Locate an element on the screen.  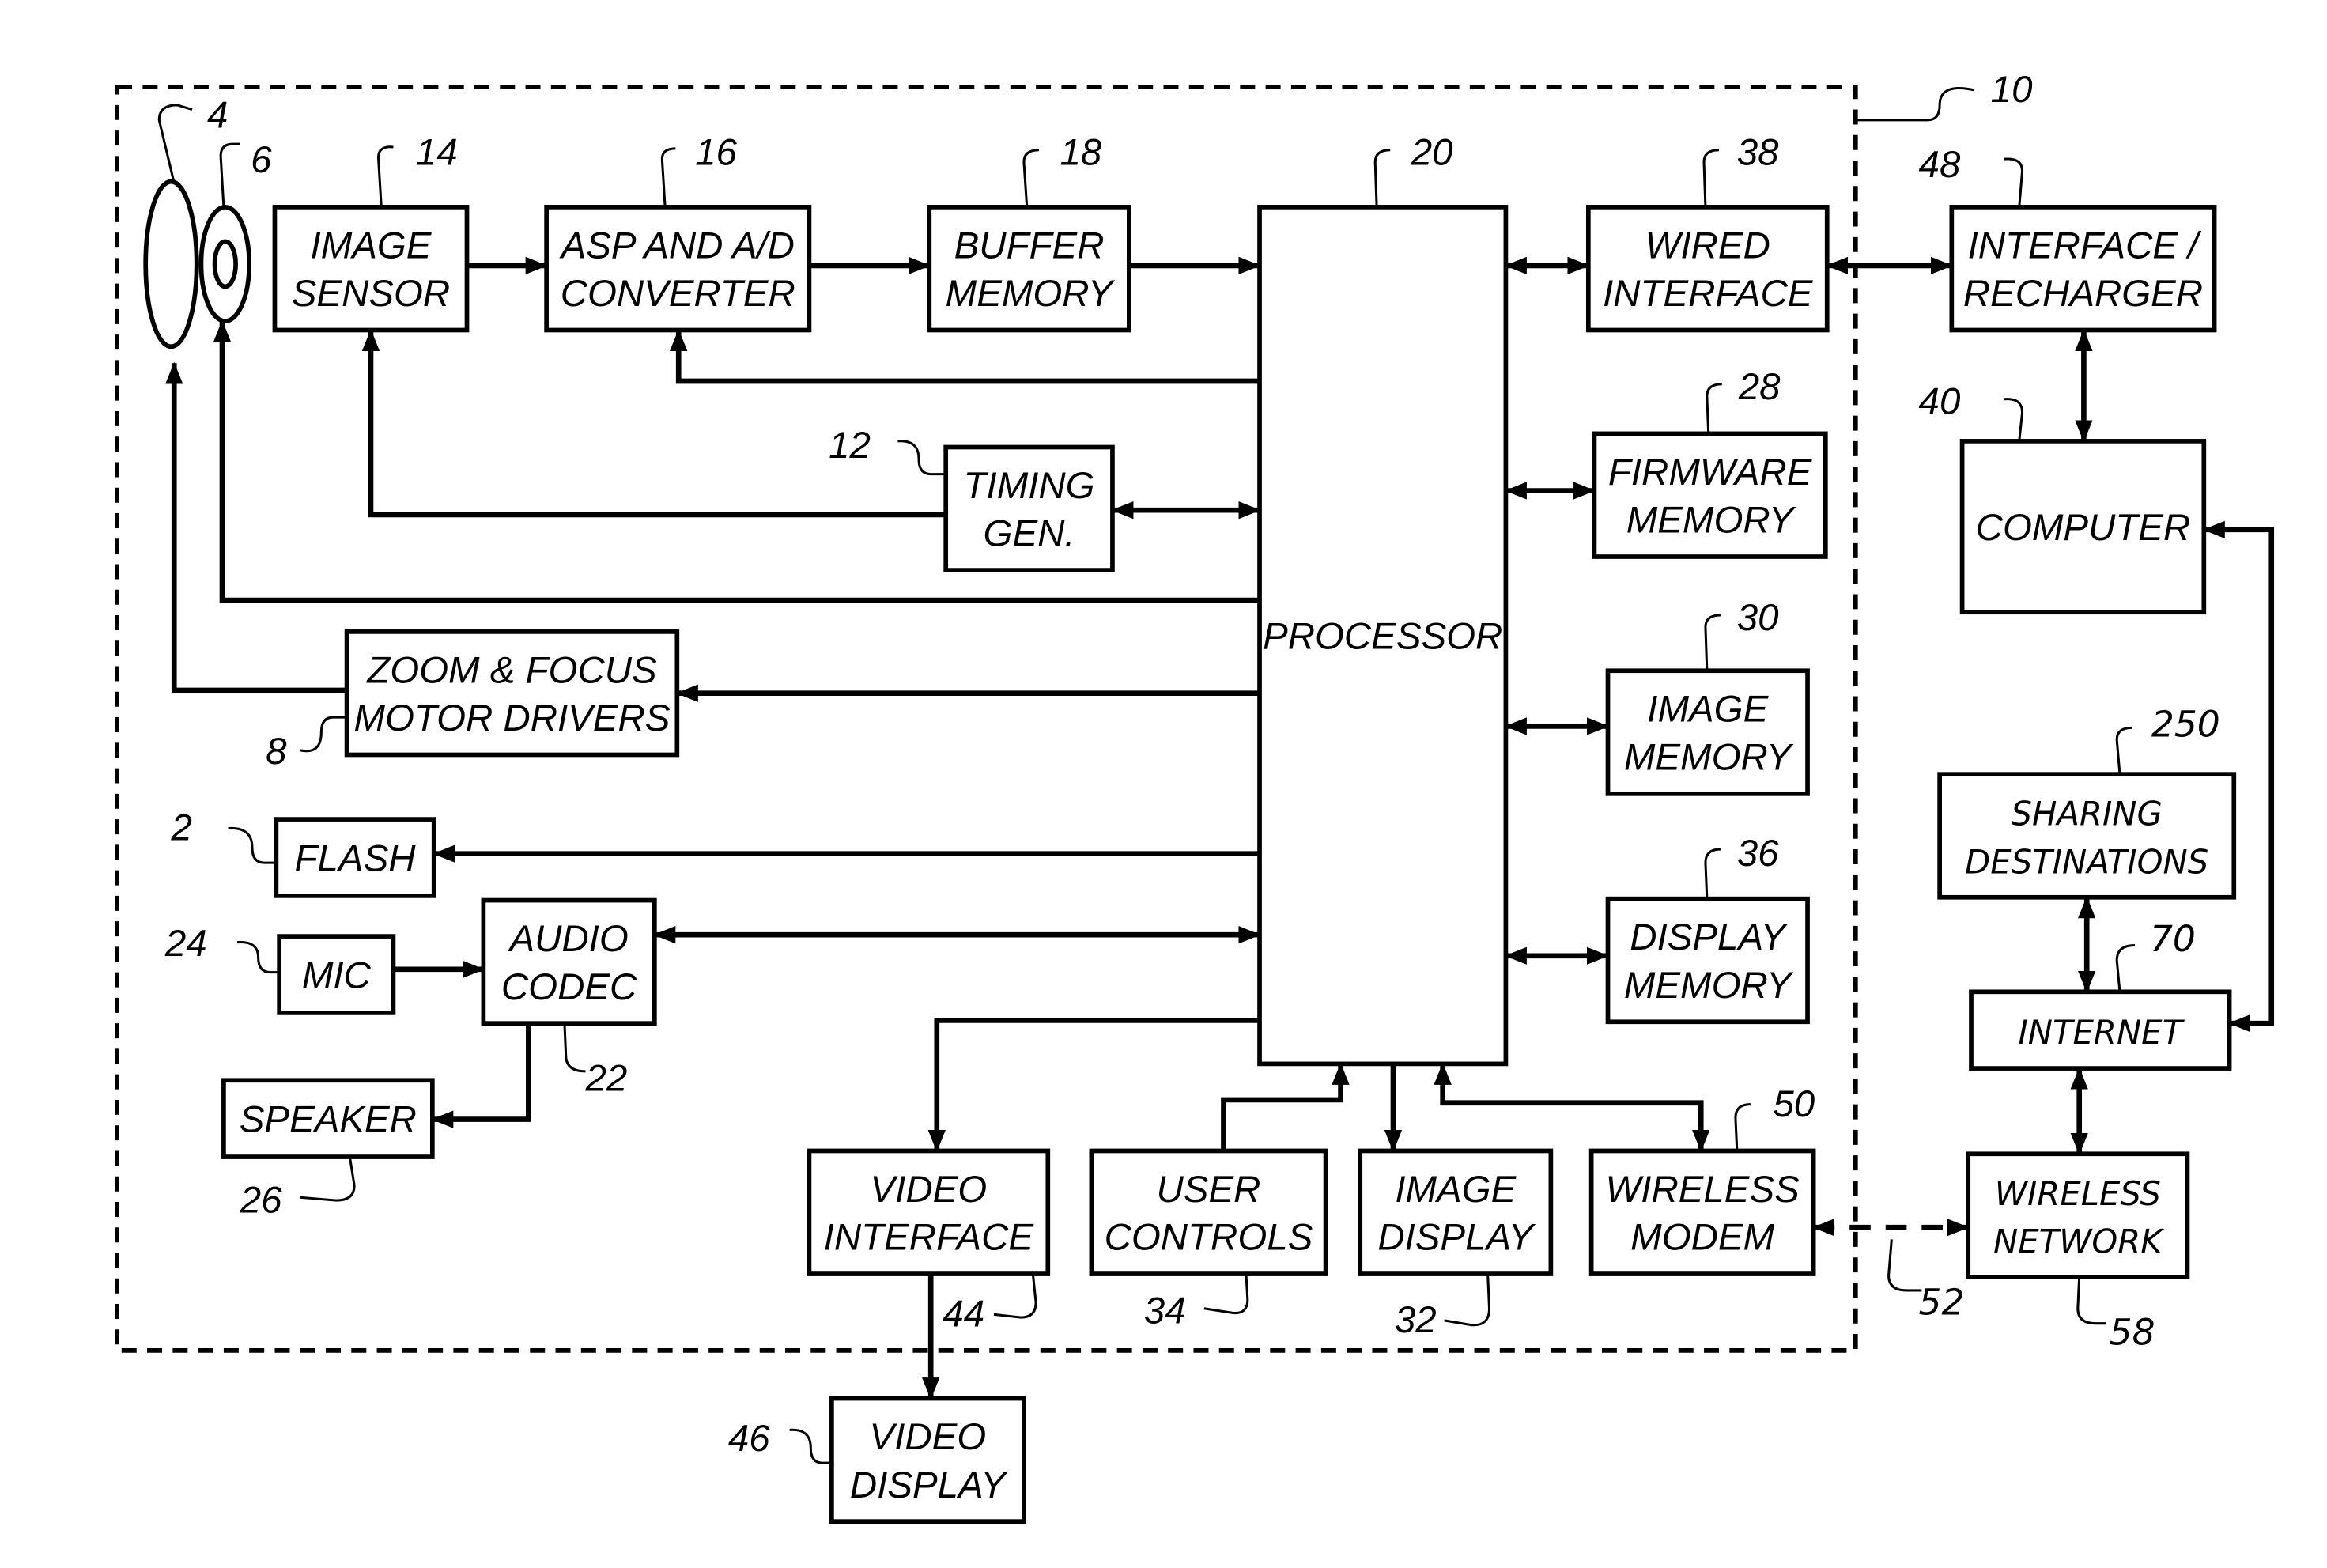
audio-codec-ref-number: 22 is located at coordinates (605, 1079).